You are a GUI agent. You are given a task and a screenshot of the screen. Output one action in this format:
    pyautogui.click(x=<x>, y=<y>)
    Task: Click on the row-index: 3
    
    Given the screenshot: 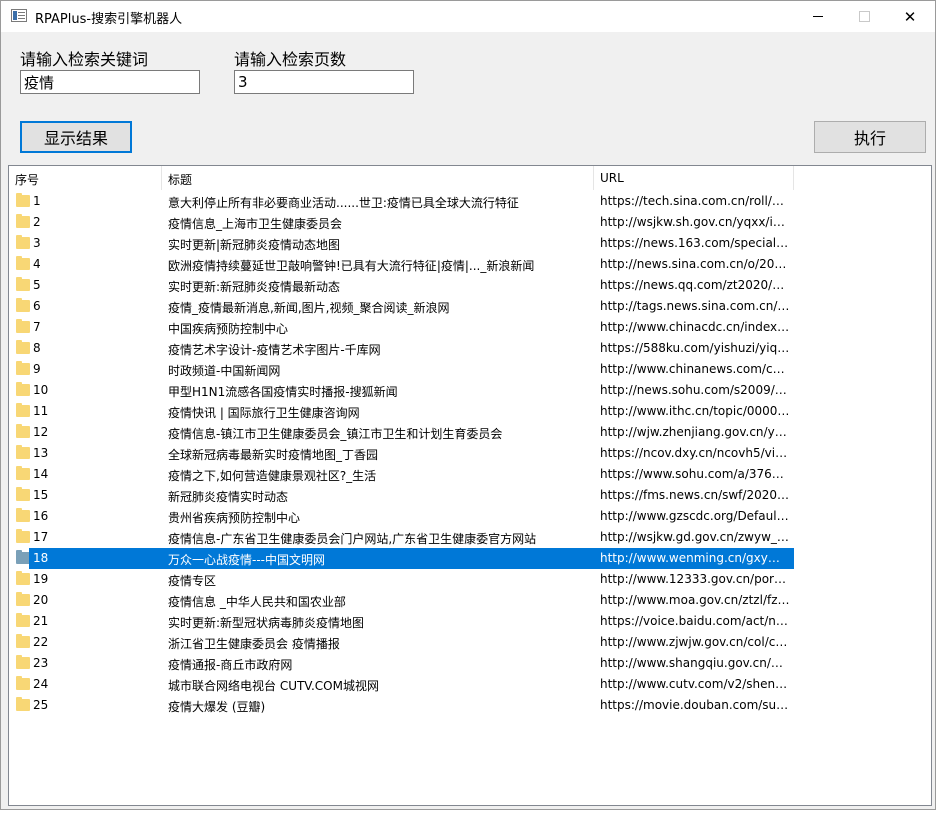 What is the action you would take?
    pyautogui.click(x=37, y=243)
    